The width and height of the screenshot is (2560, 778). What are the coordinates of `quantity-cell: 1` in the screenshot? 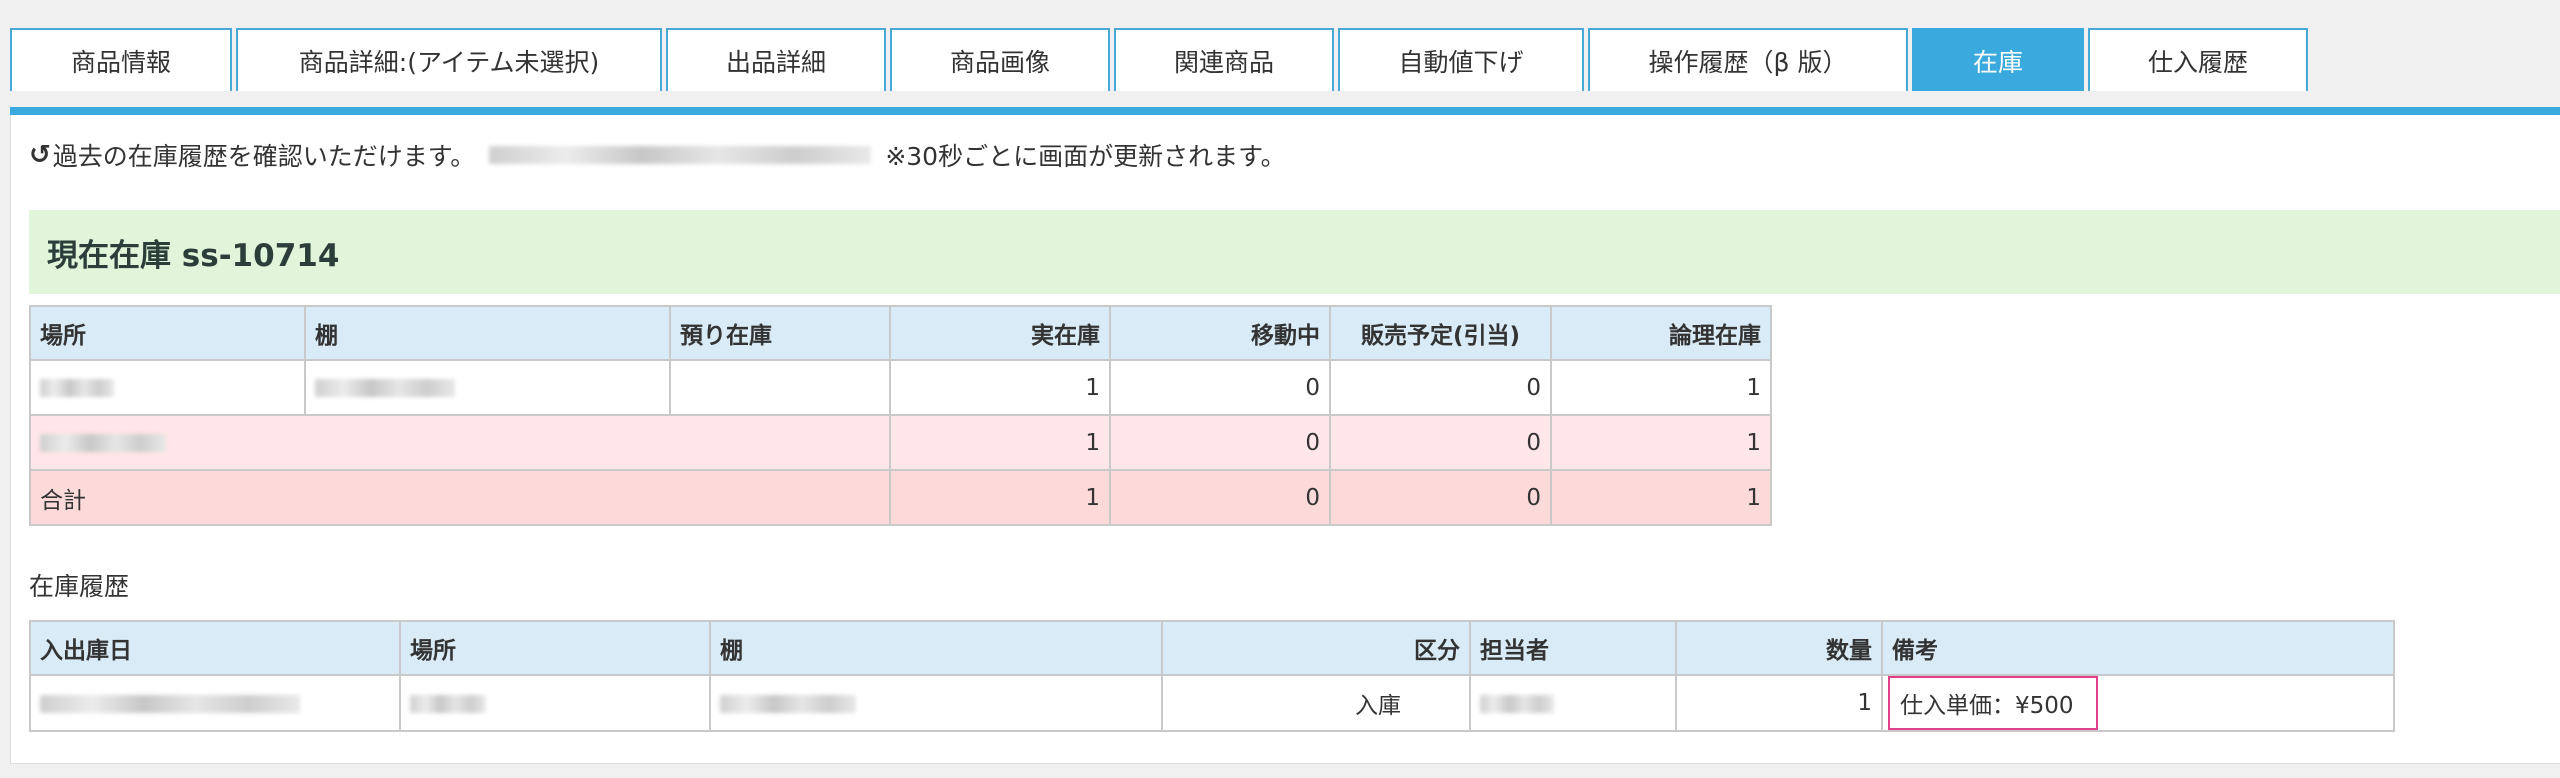 It's located at (1779, 703).